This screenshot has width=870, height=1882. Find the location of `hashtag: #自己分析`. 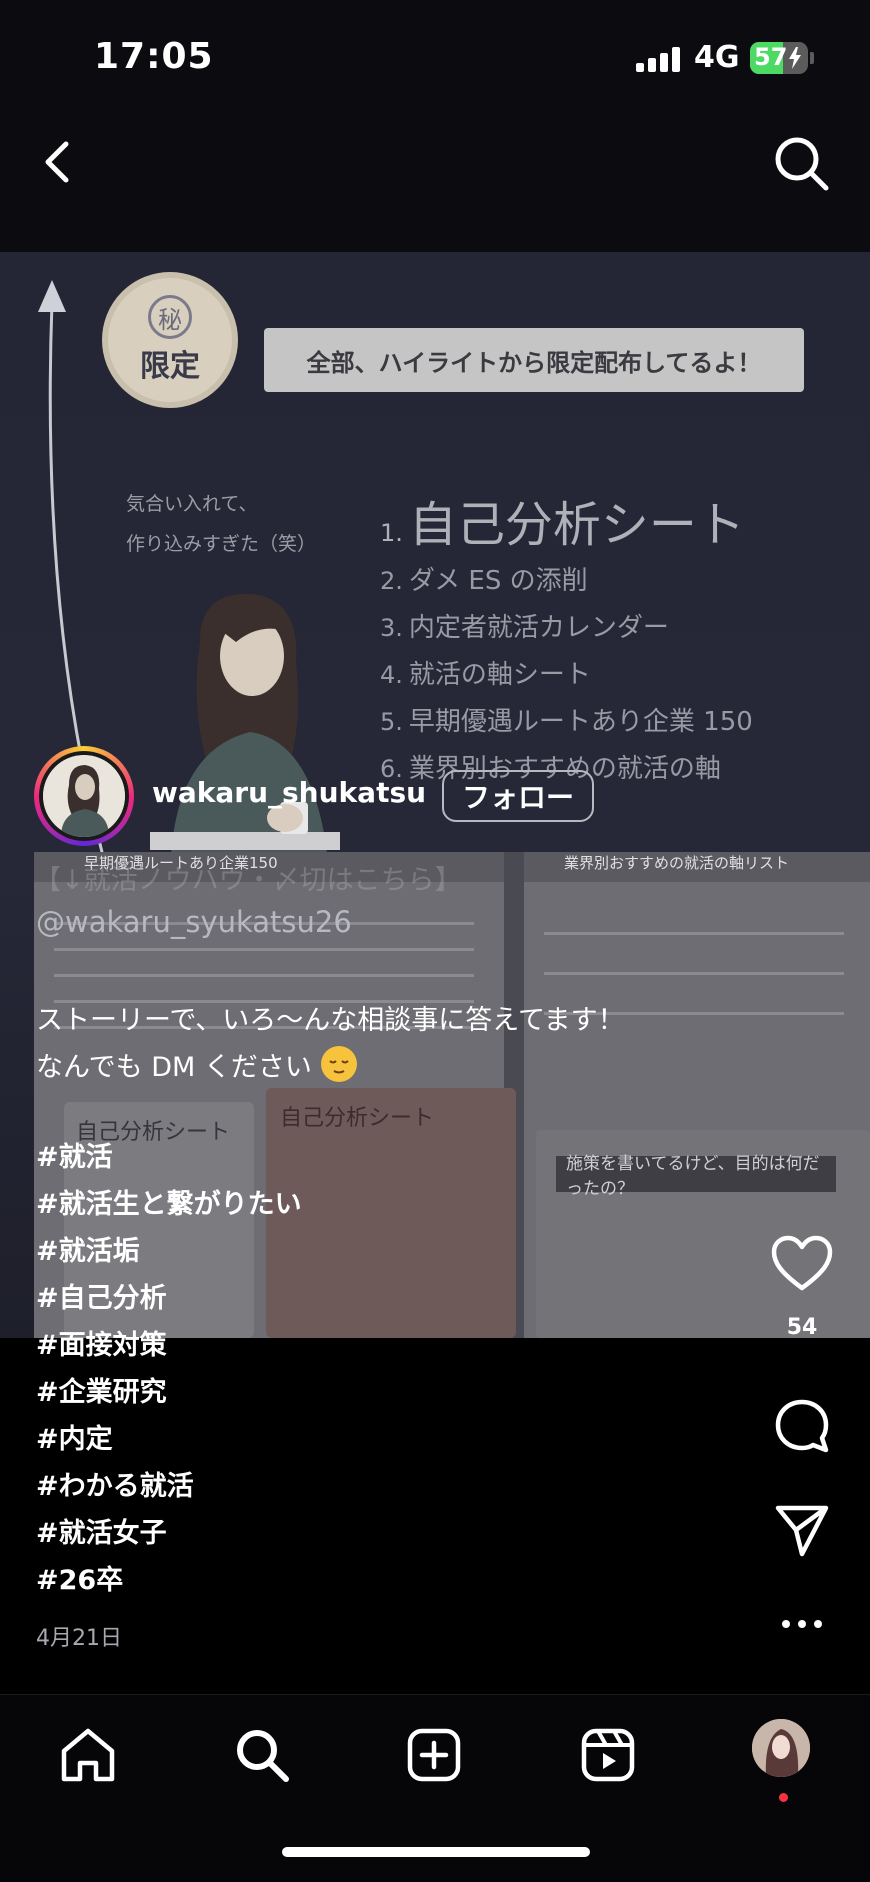

hashtag: #自己分析 is located at coordinates (169, 1298).